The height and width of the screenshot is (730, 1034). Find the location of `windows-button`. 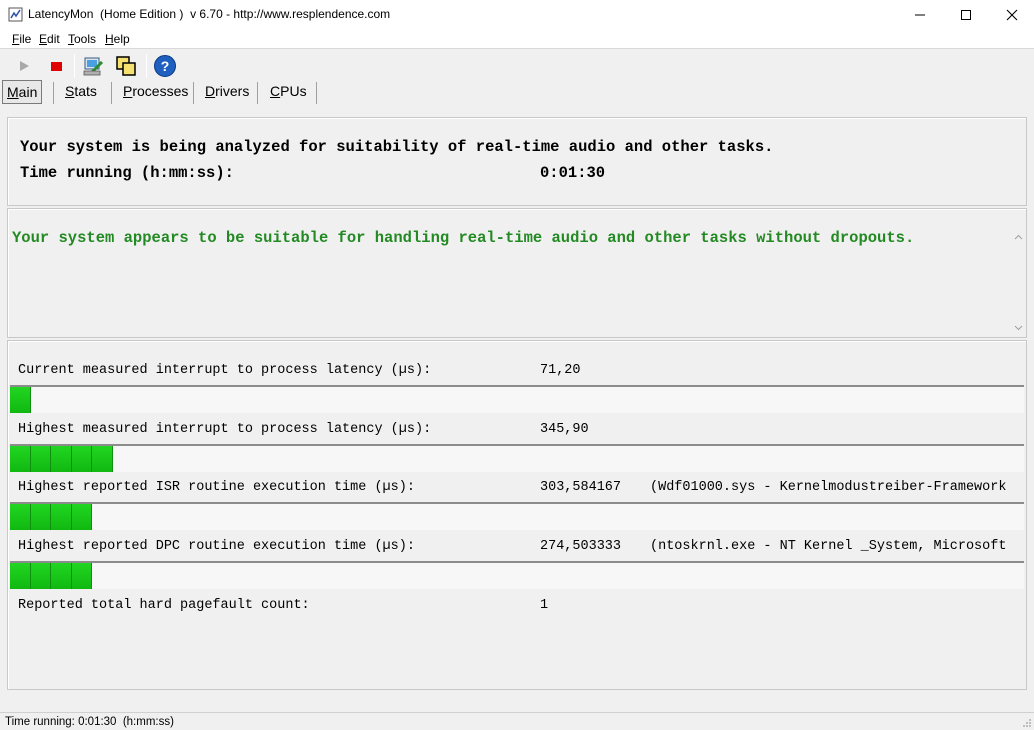

windows-button is located at coordinates (126, 66).